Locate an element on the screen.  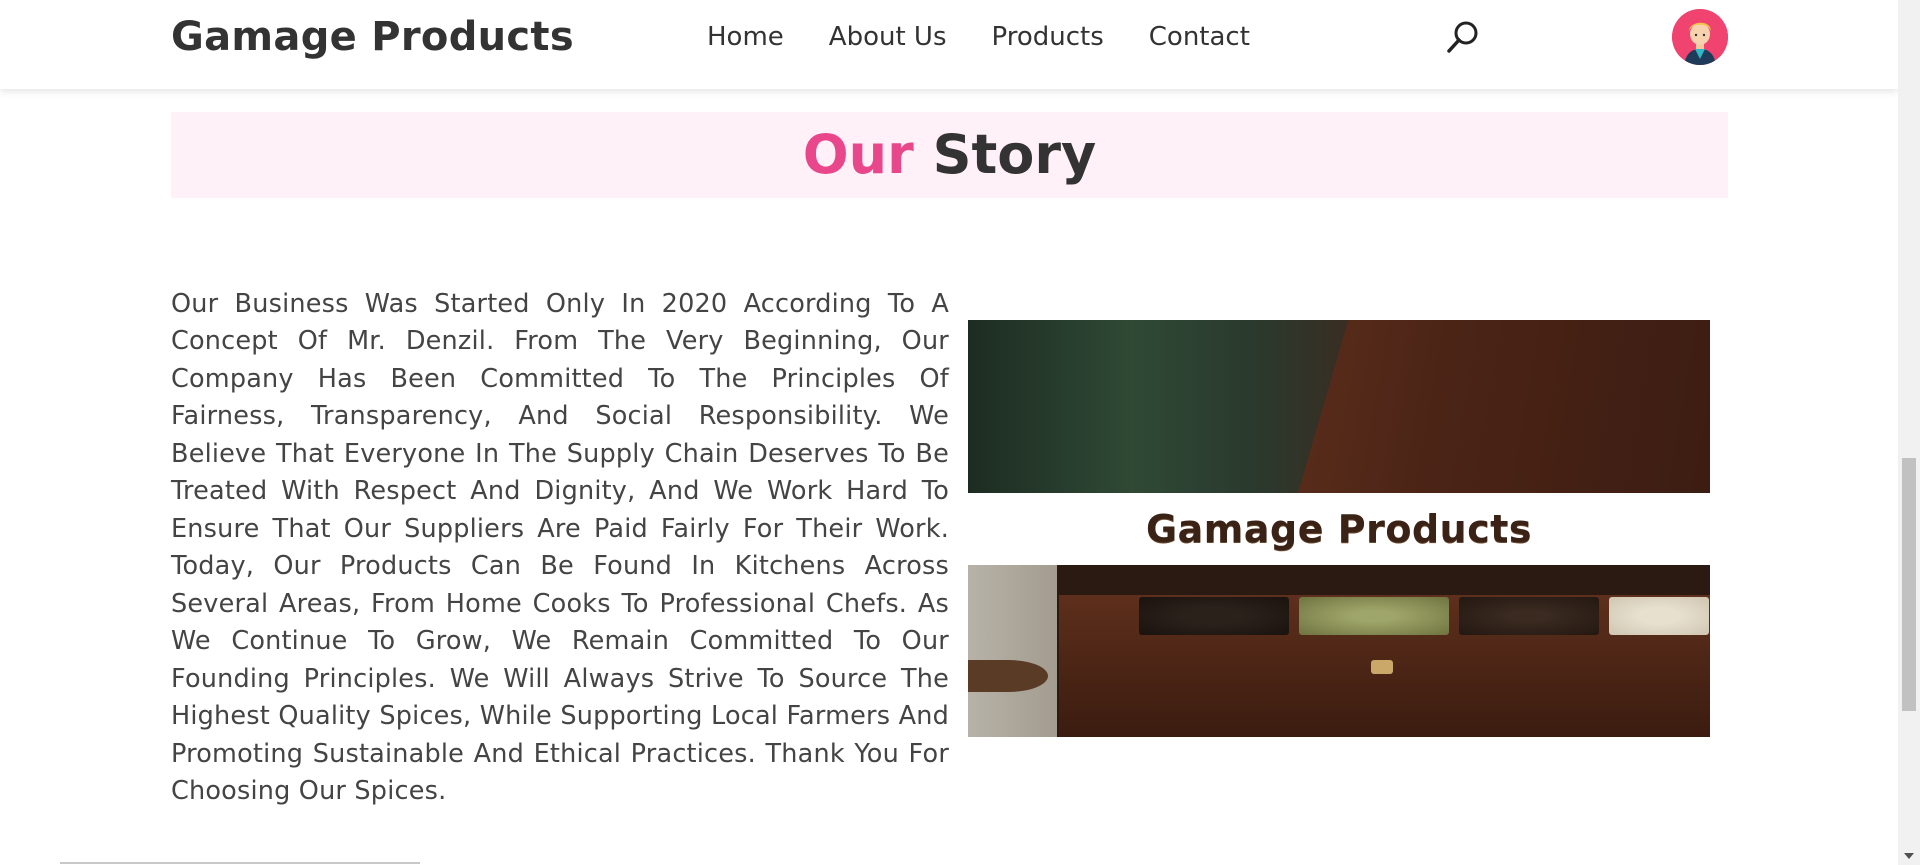
box-lid is located at coordinates (1504, 406).